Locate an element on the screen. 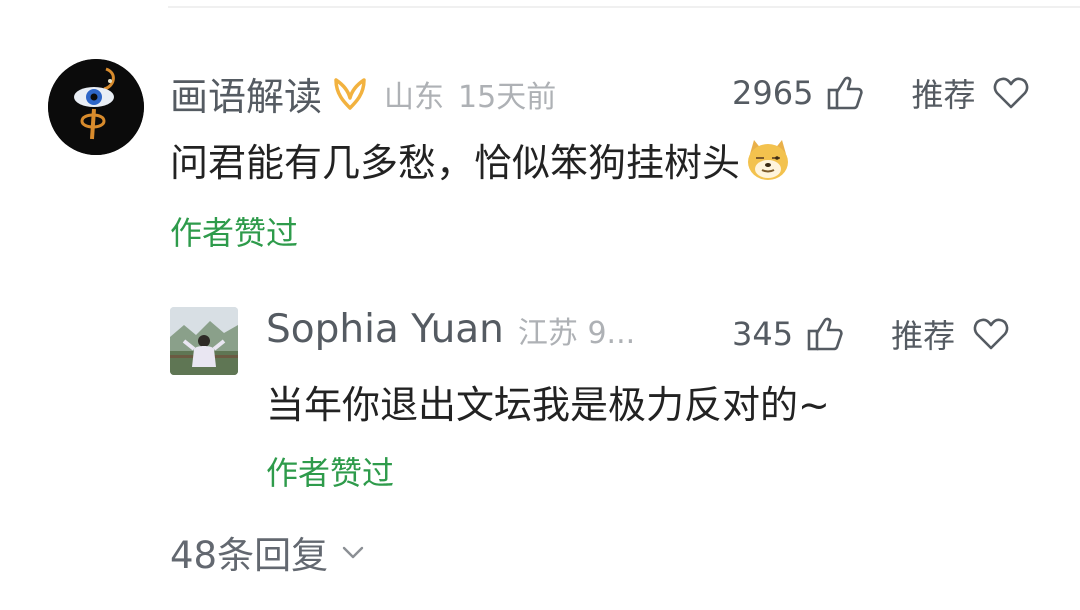 This screenshot has width=1080, height=610. comment-location: 山东 is located at coordinates (414, 97).